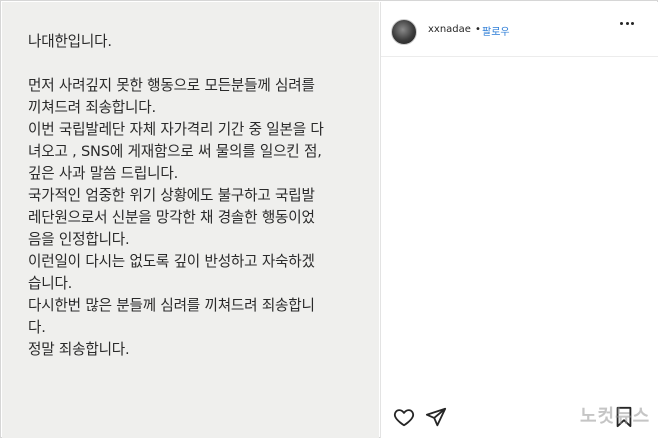 The image size is (658, 438). Describe the element at coordinates (176, 129) in the screenshot. I see `statement-line: 이번 국립발레단 자체 자가격리 기간 중 일본을 다` at that location.